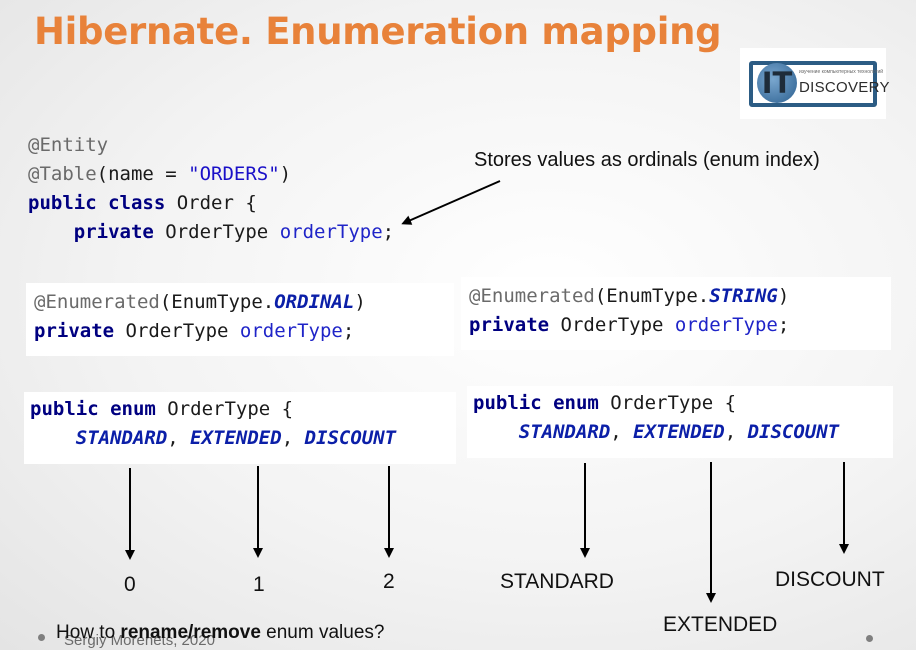 This screenshot has height=650, width=916. I want to click on footer-question-post: enum values?, so click(322, 632).